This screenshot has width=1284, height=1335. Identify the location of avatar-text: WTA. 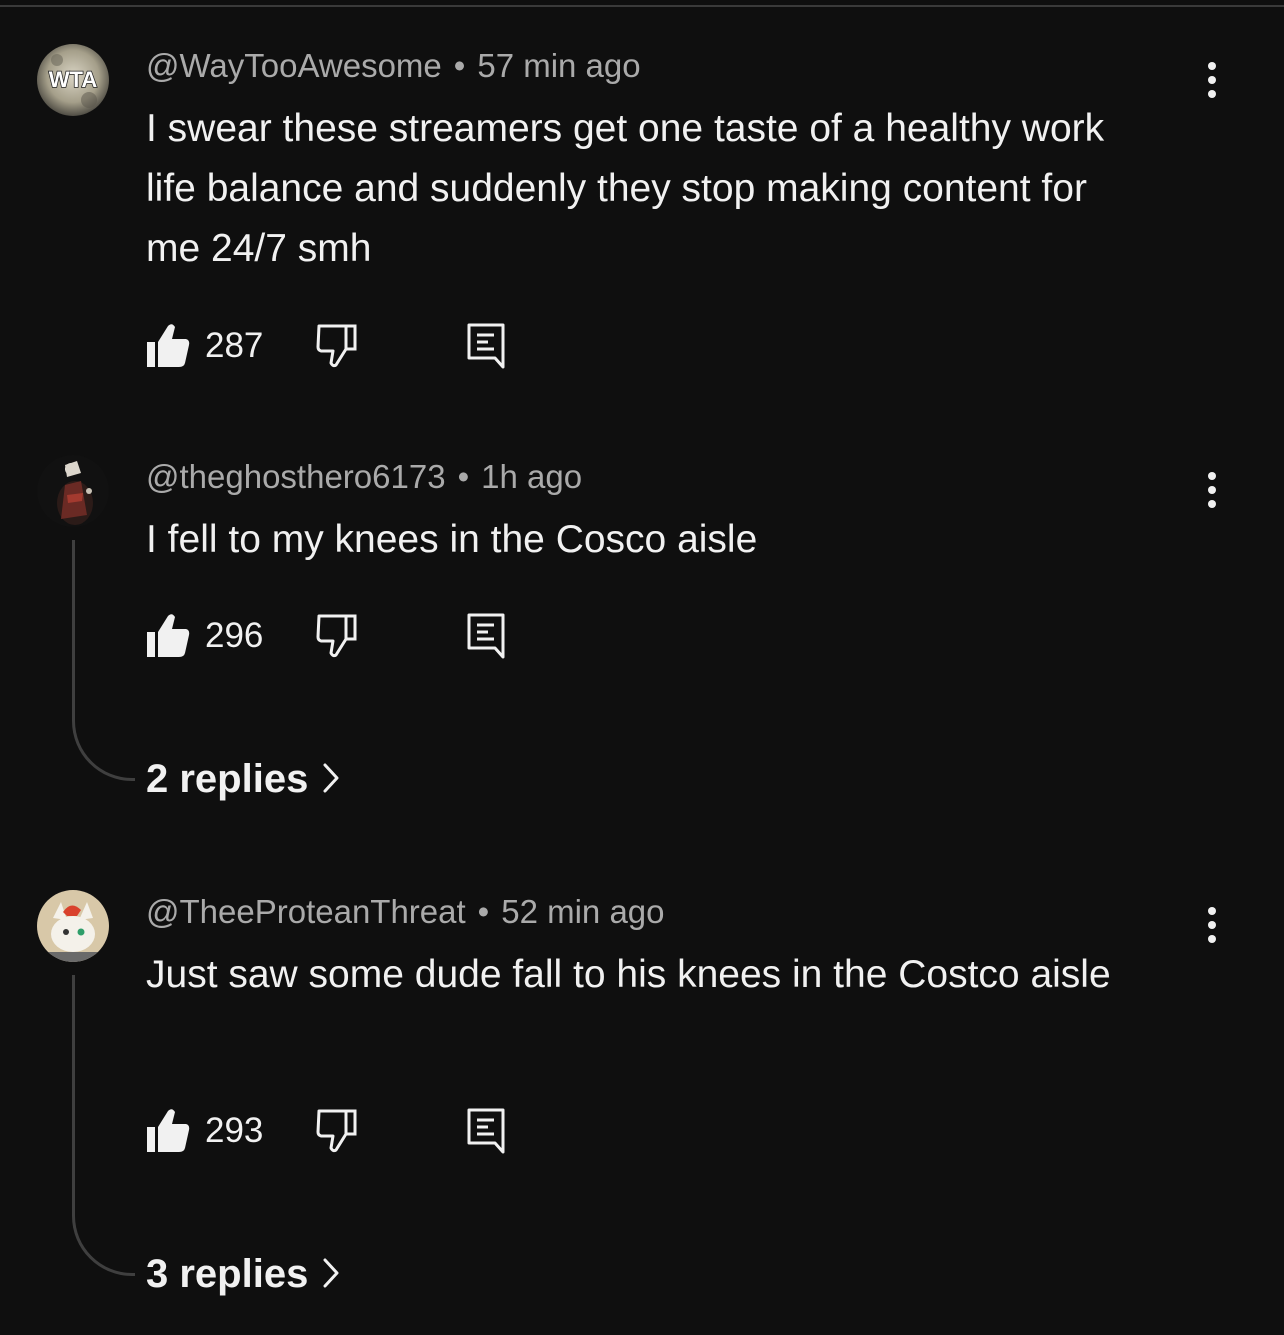
(73, 79).